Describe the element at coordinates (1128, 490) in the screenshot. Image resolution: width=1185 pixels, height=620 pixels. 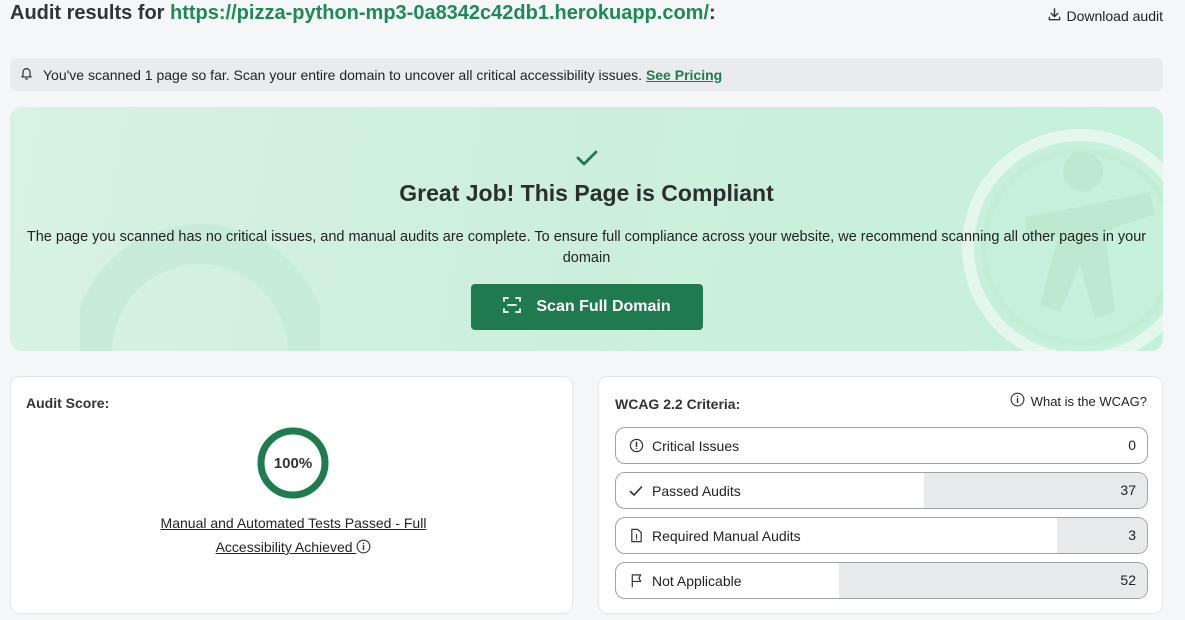
I see `criteria-count: 37` at that location.